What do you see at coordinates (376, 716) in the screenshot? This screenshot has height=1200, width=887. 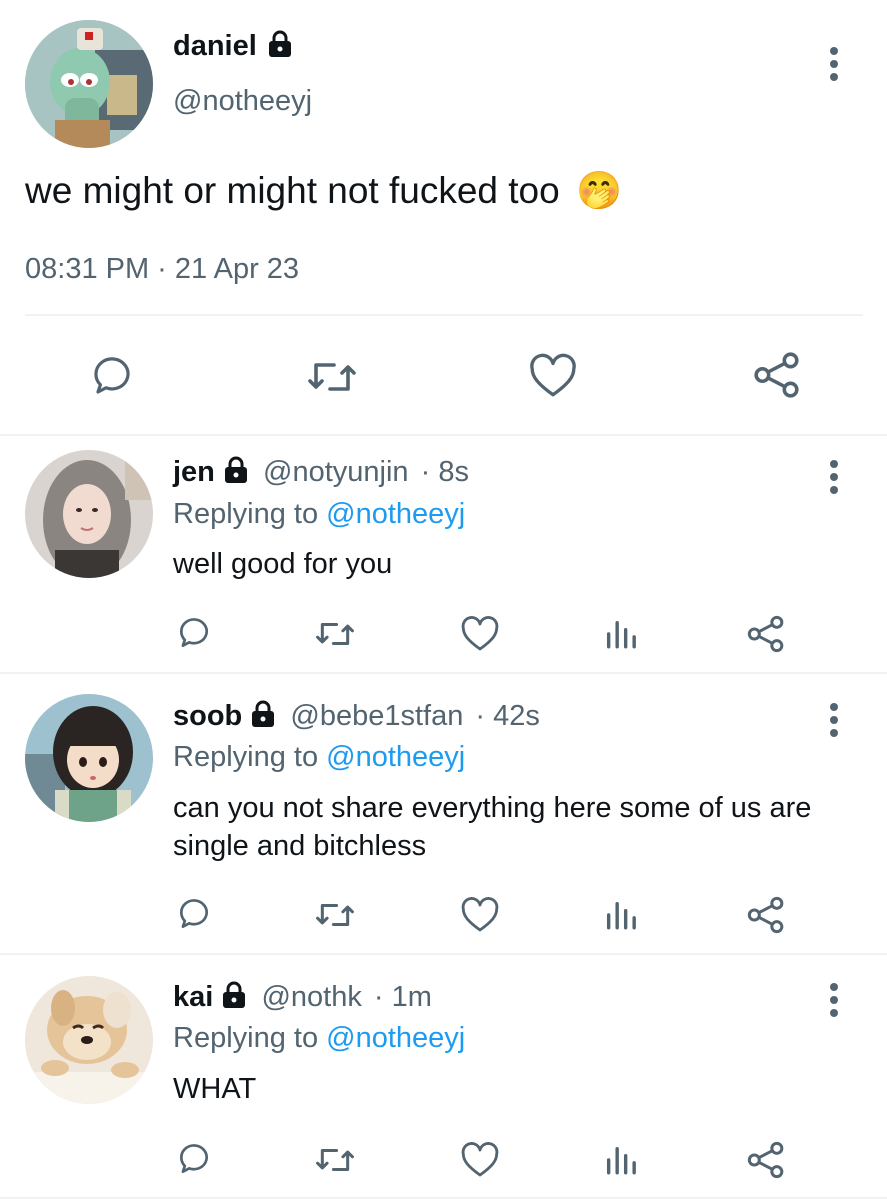 I see `reply-author-handle: @bebe1stfan` at bounding box center [376, 716].